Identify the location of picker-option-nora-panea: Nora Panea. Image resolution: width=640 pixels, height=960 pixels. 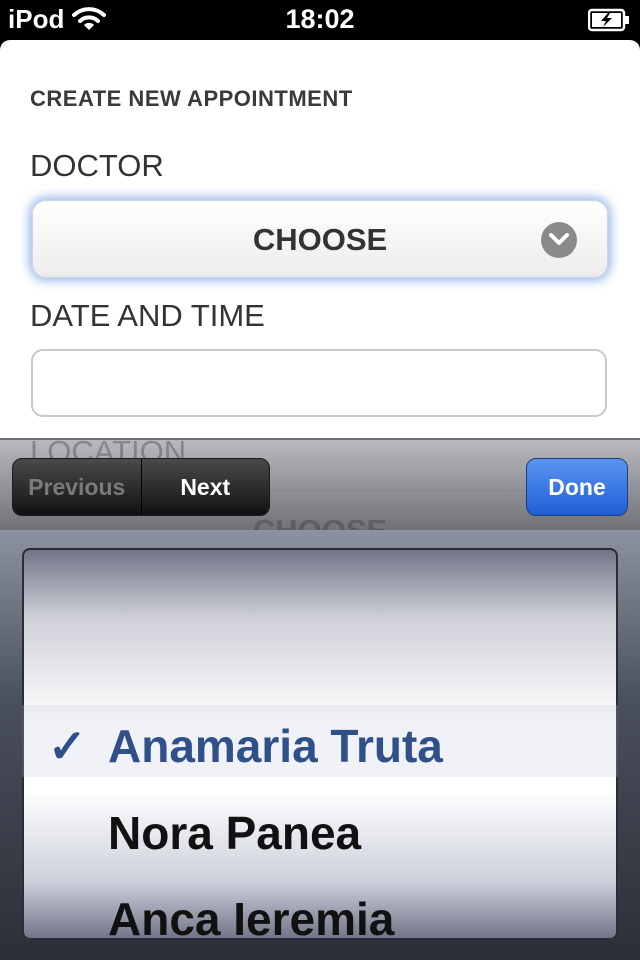
(234, 833).